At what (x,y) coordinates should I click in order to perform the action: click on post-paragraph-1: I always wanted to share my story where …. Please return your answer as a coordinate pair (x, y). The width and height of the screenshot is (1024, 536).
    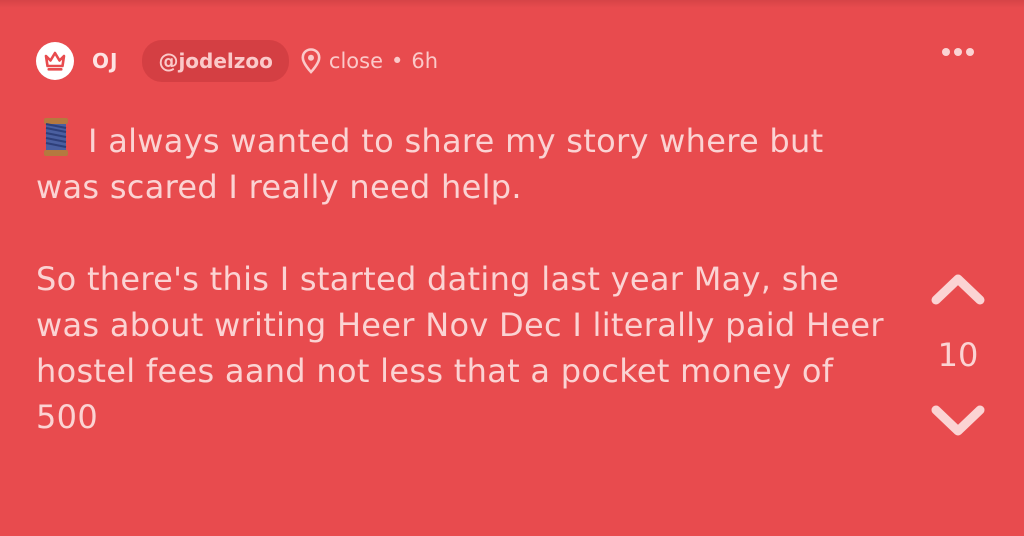
    Looking at the image, I should click on (466, 163).